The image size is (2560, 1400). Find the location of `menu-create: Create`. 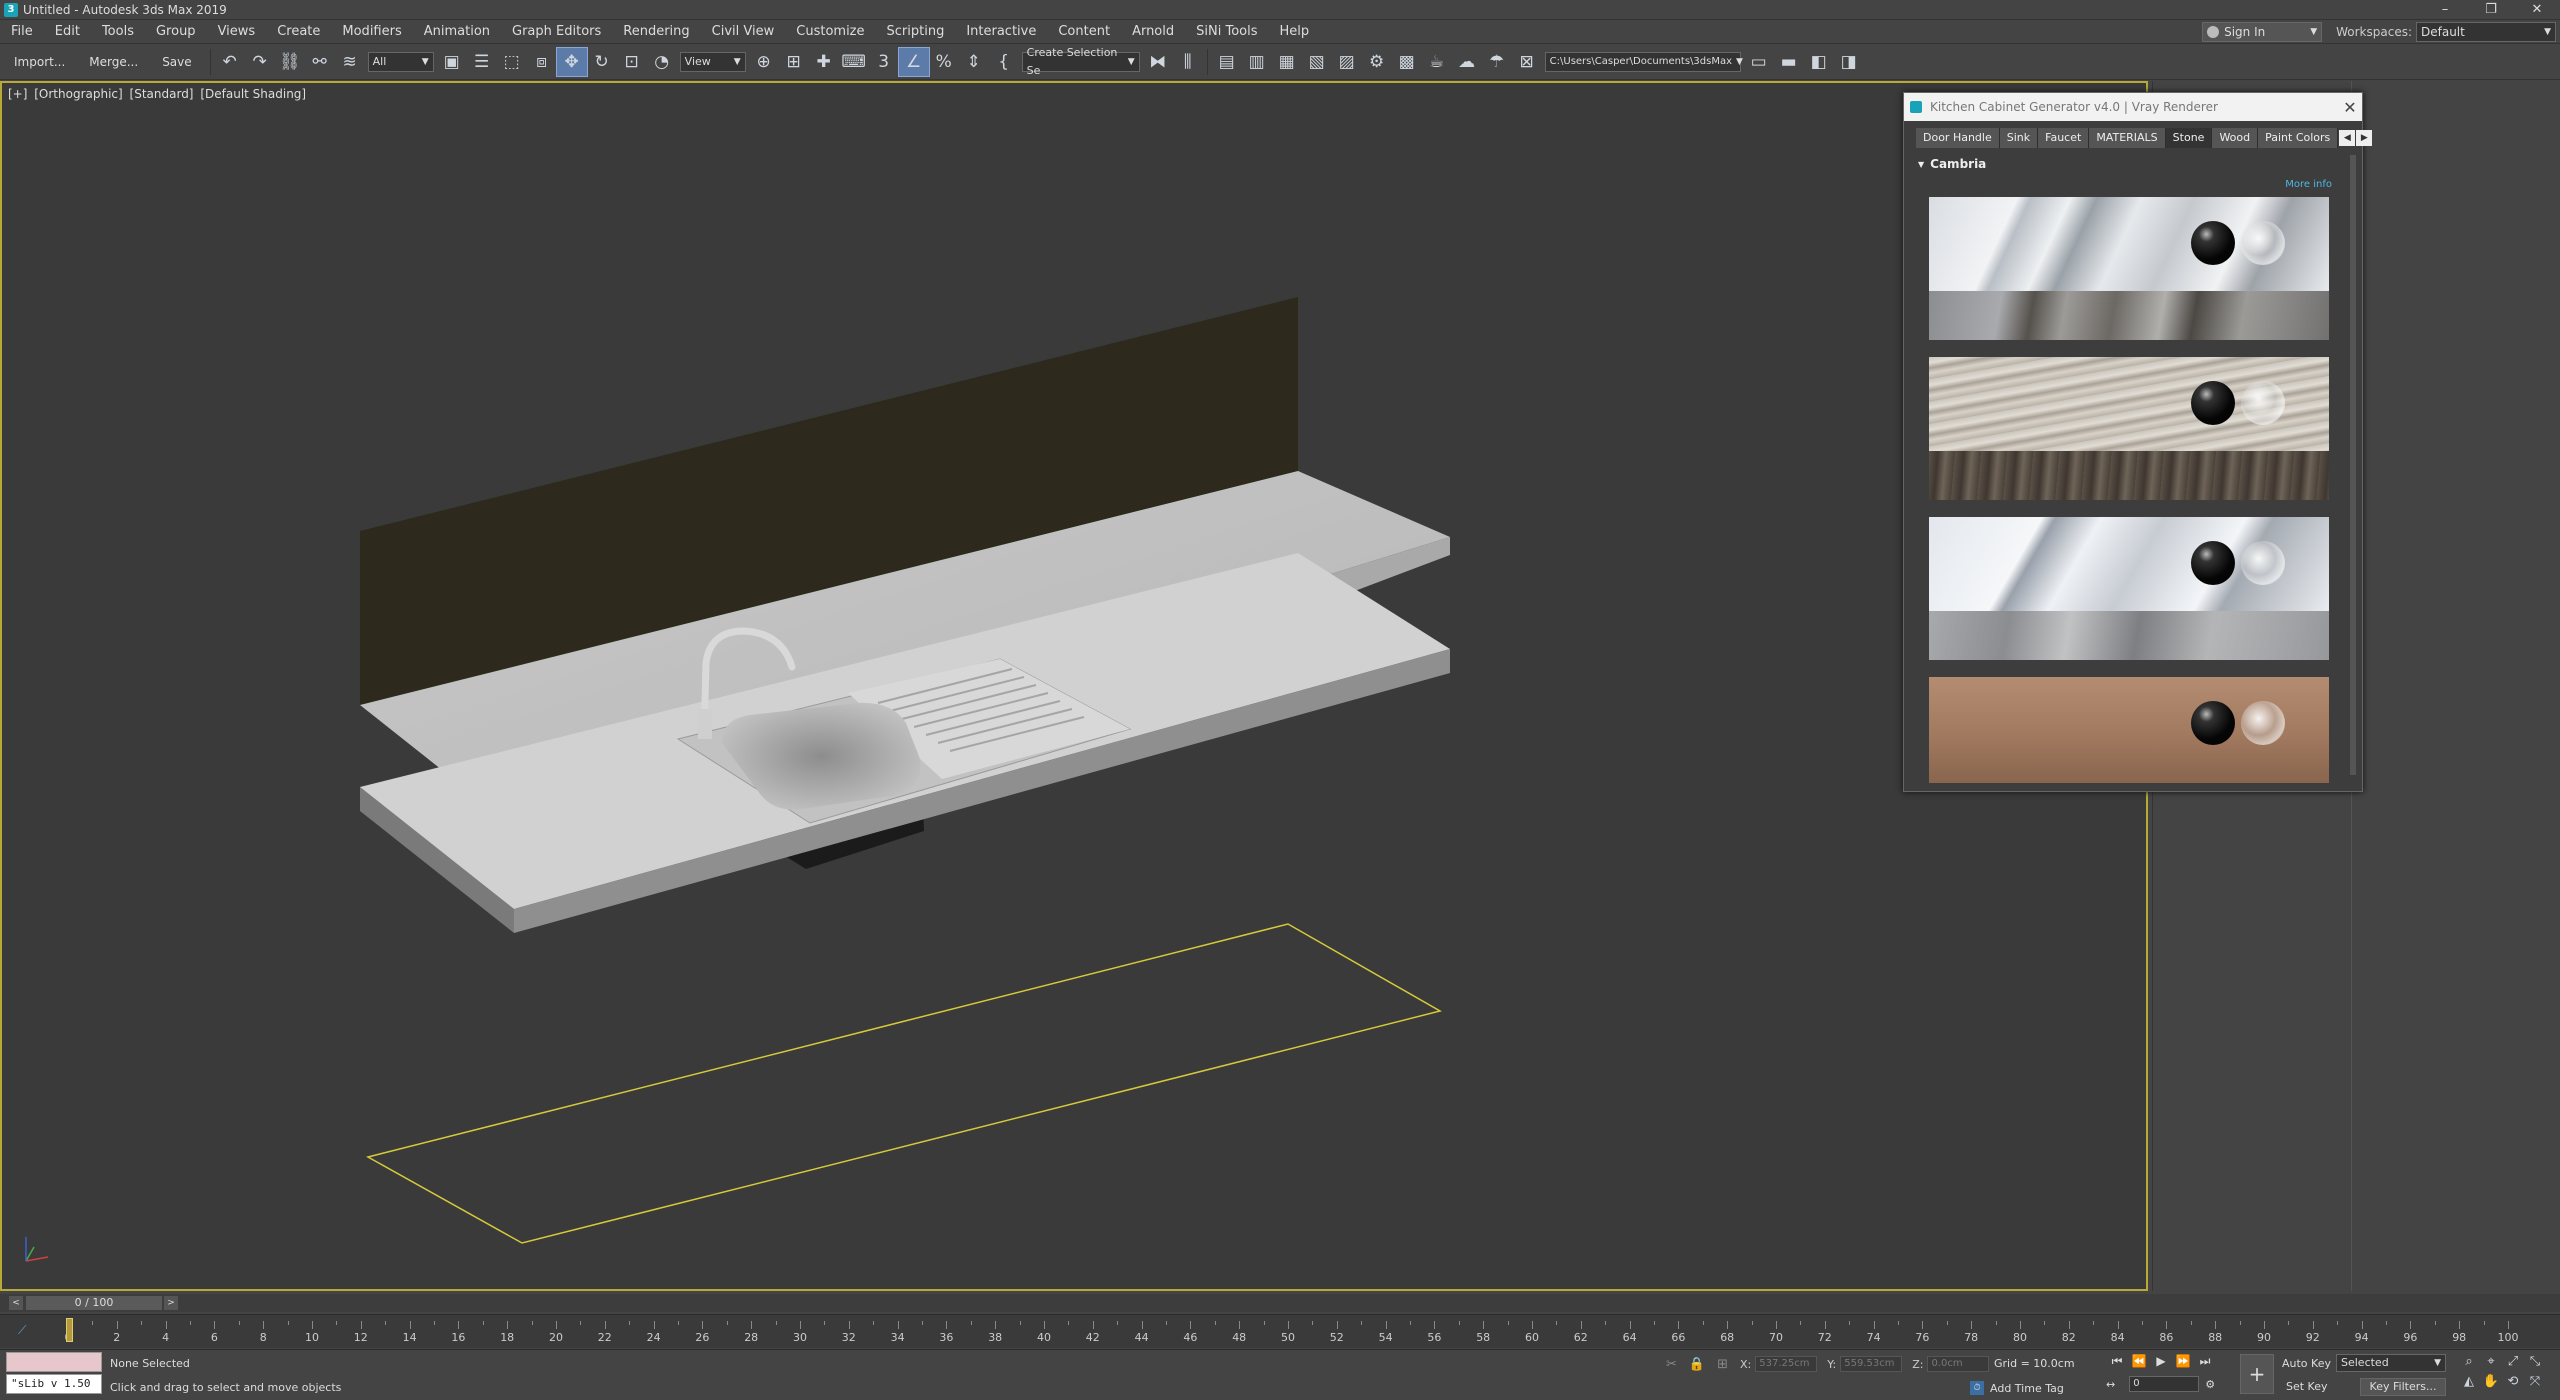

menu-create: Create is located at coordinates (298, 32).